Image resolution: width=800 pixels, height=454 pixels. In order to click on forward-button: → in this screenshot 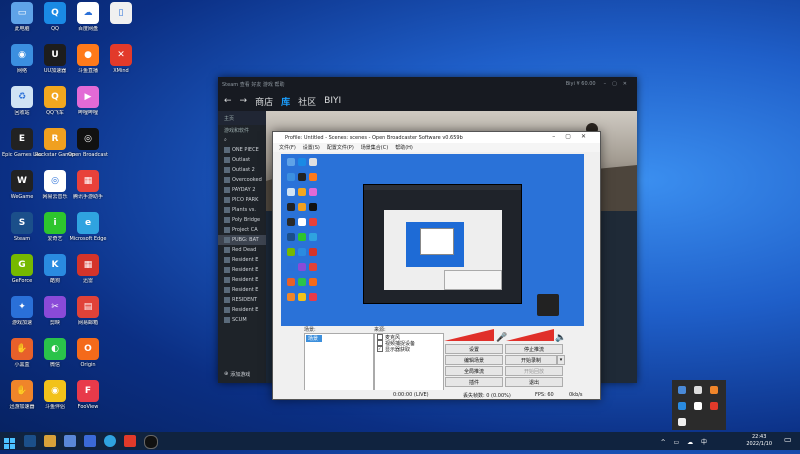, I will do `click(244, 101)`.